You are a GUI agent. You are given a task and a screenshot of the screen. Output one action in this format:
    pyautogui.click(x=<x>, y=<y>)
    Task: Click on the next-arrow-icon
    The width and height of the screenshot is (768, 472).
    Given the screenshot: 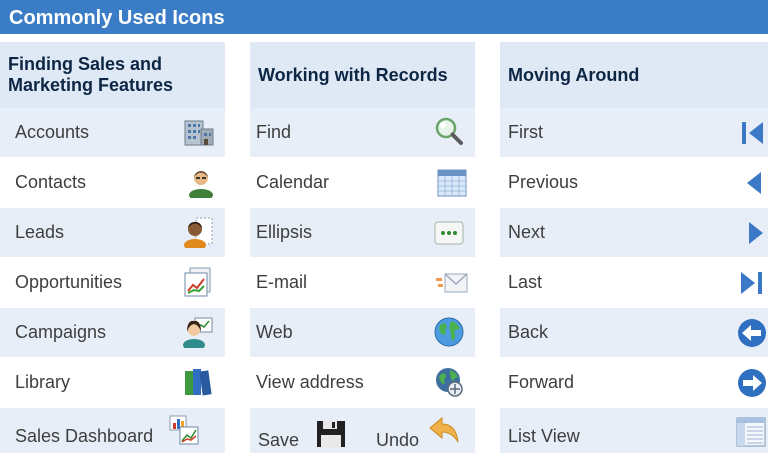 What is the action you would take?
    pyautogui.click(x=753, y=233)
    